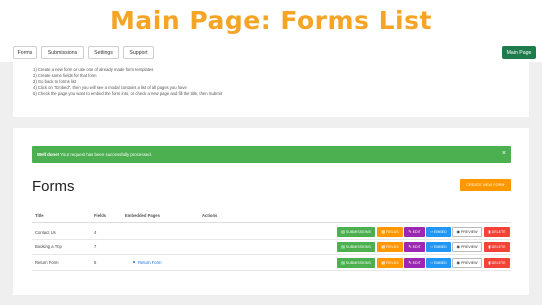 The width and height of the screenshot is (542, 305). I want to click on instruction-line: 2) Create some fields for that form, so click(65, 75).